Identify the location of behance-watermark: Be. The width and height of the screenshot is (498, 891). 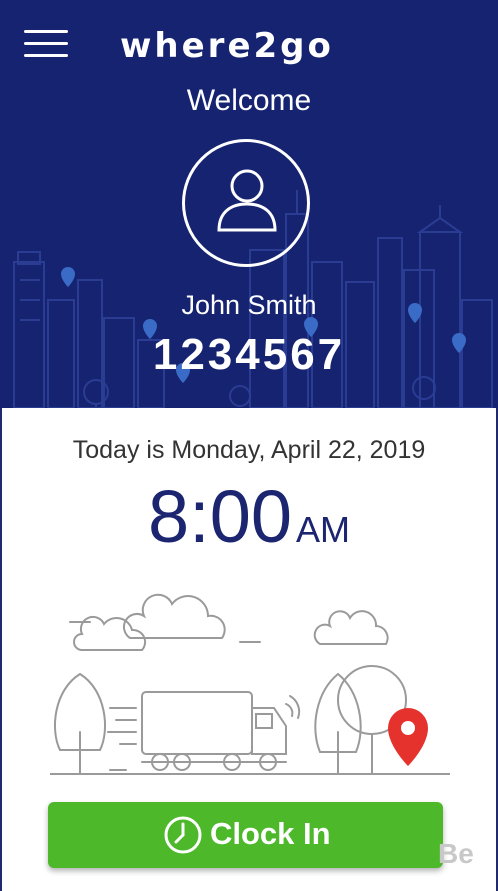
(462, 858).